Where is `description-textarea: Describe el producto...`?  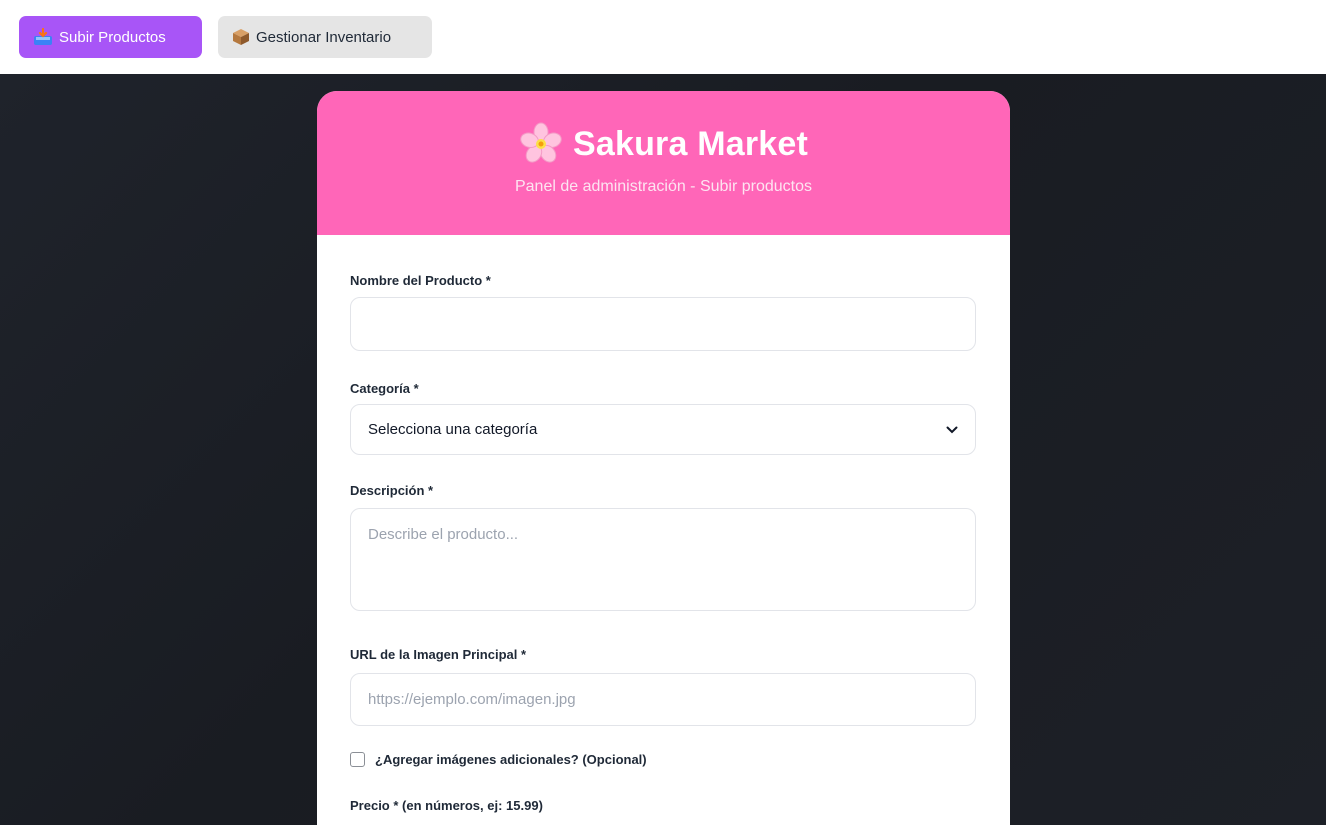
description-textarea: Describe el producto... is located at coordinates (663, 559).